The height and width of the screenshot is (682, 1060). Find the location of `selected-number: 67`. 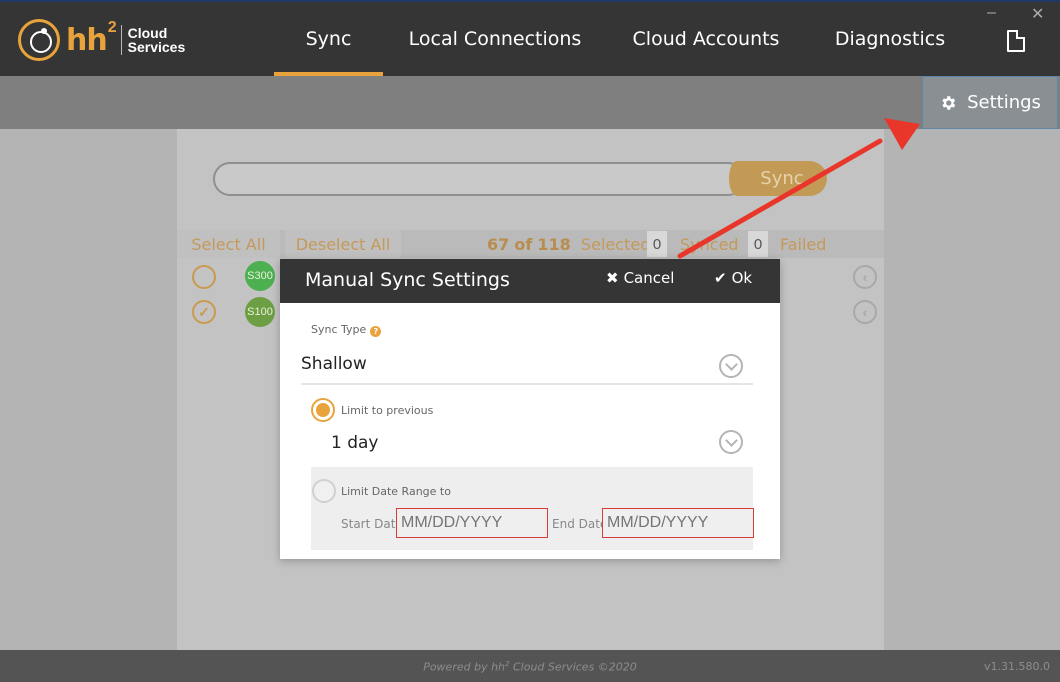

selected-number: 67 is located at coordinates (498, 244).